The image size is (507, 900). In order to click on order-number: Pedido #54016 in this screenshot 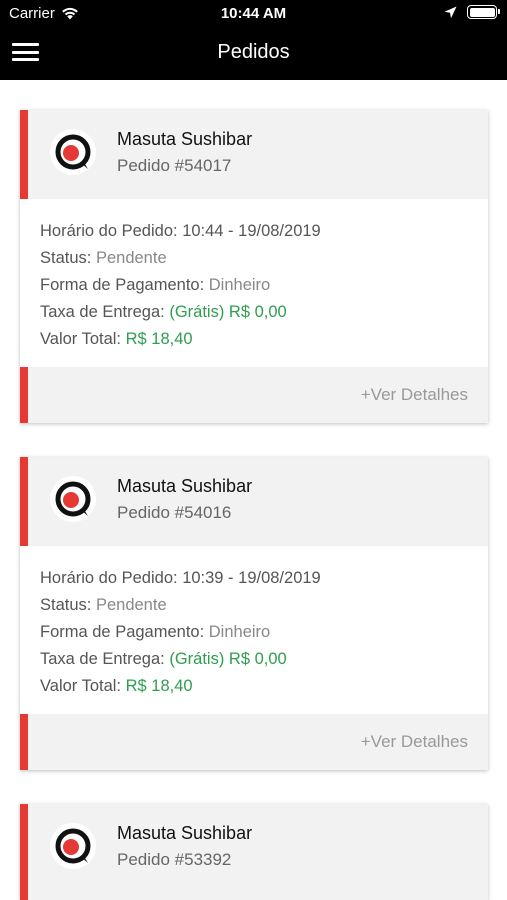, I will do `click(174, 512)`.